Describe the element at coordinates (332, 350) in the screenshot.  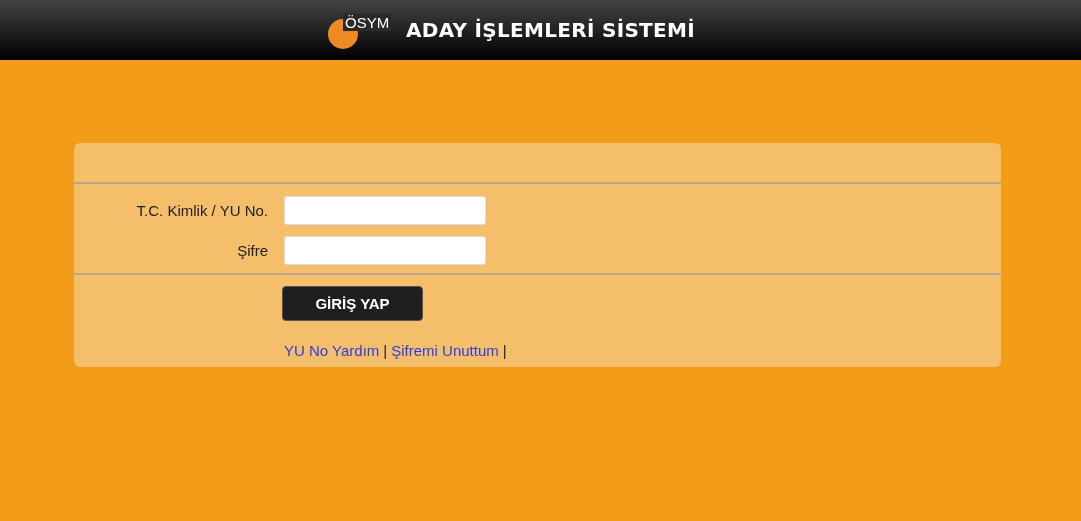
I see `help-link: YU No Yardım` at that location.